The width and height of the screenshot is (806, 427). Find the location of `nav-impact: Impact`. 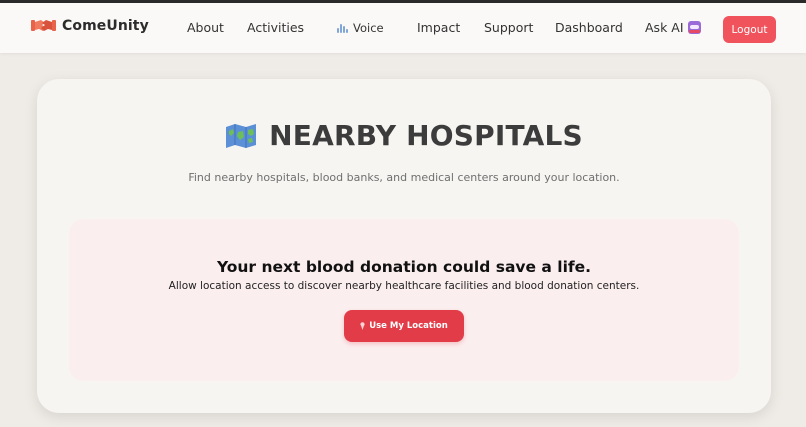

nav-impact: Impact is located at coordinates (438, 27).